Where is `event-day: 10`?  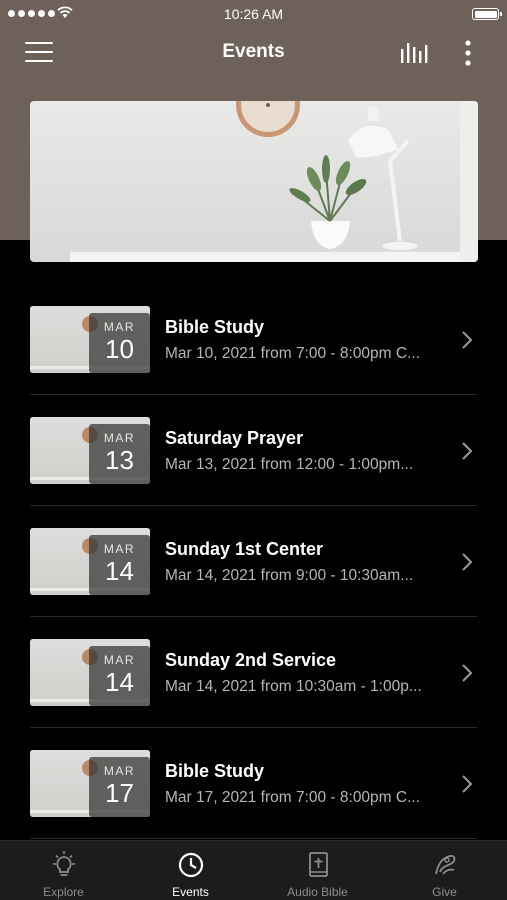 event-day: 10 is located at coordinates (119, 349).